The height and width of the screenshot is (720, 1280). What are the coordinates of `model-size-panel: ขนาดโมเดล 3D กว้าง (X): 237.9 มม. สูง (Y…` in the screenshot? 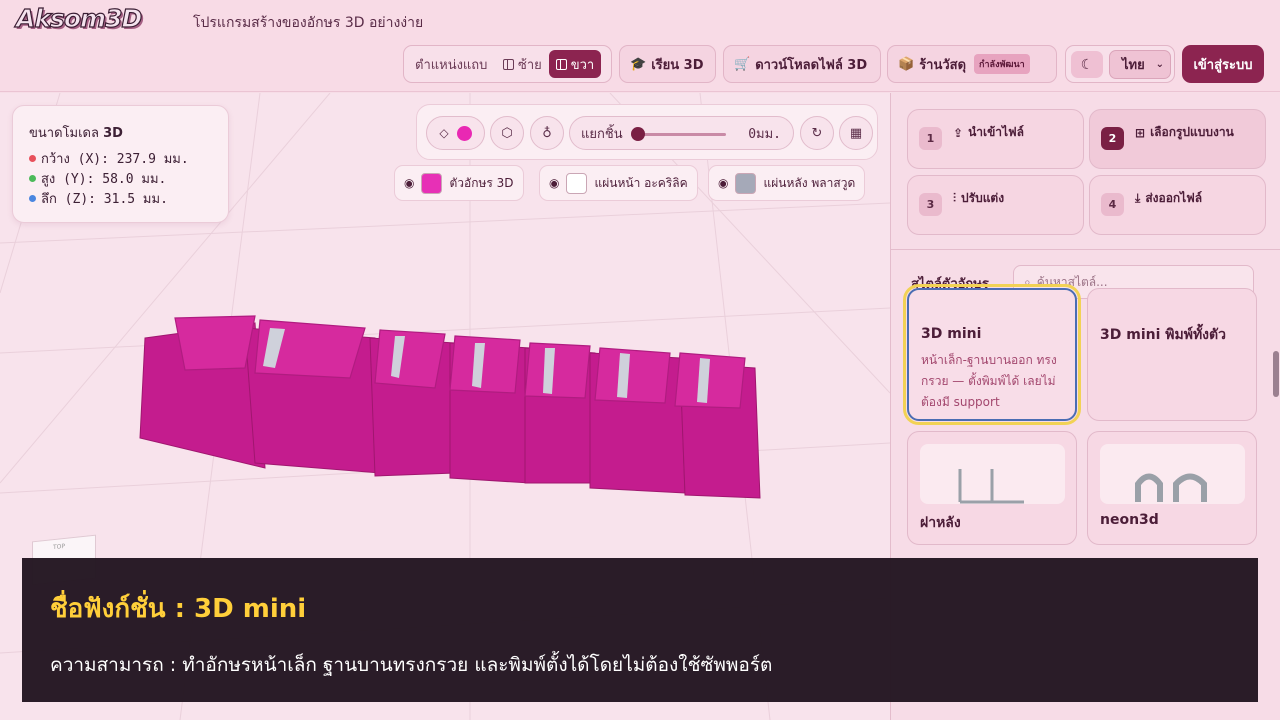 It's located at (120, 164).